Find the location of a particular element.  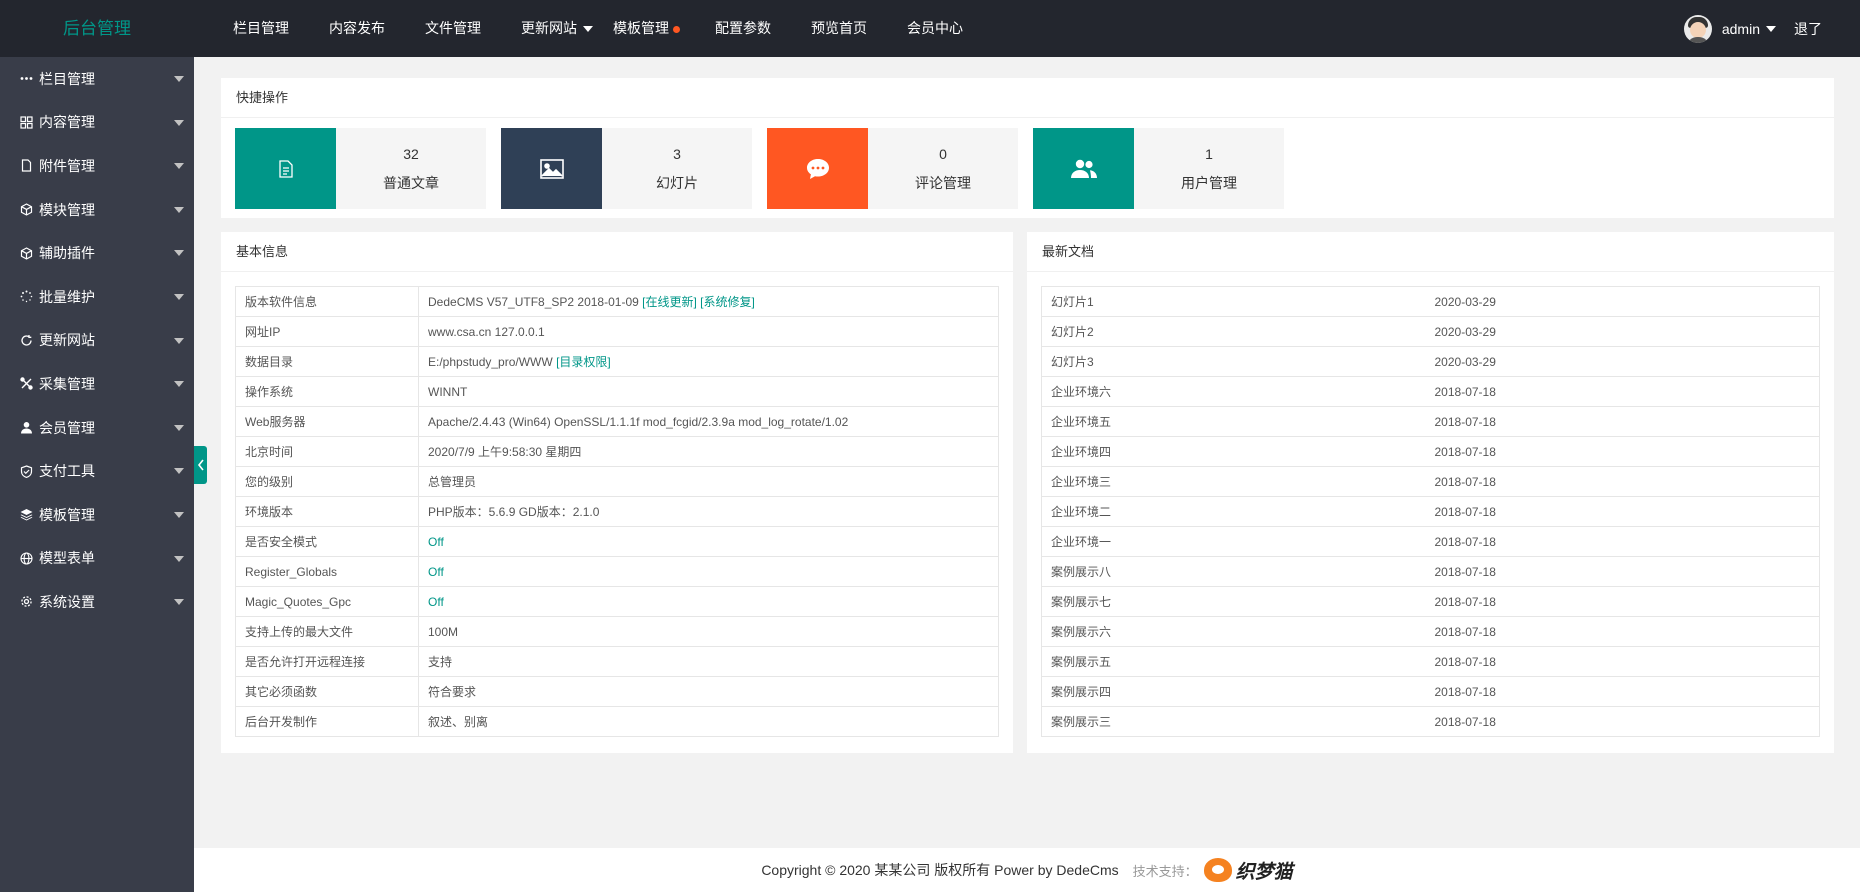

doc-title: 企业环境六 is located at coordinates (1233, 391).